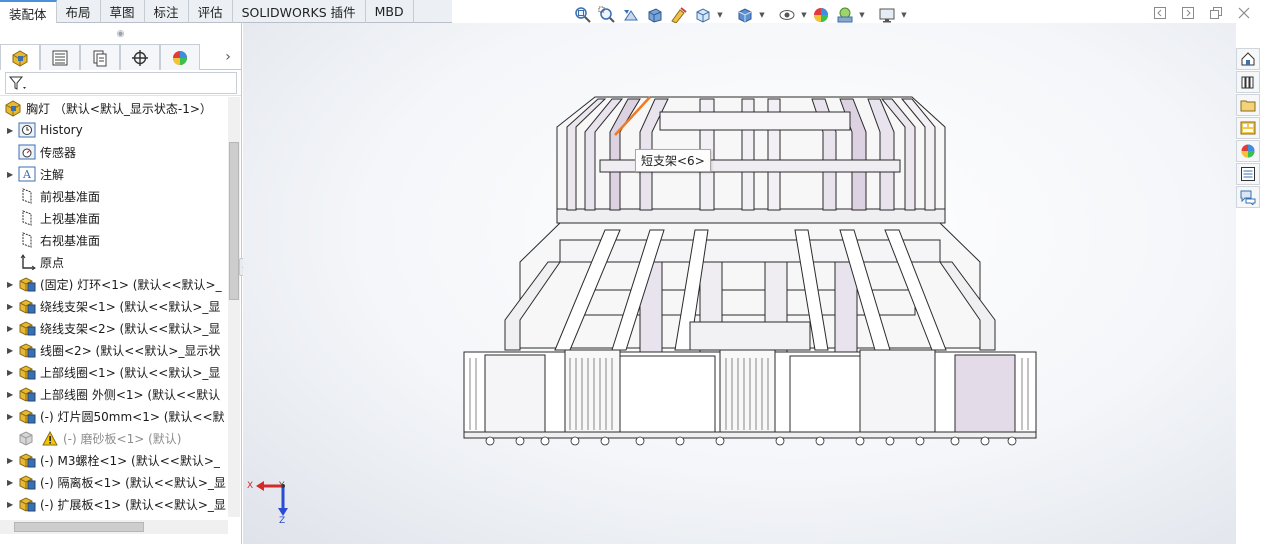  What do you see at coordinates (250, 486) in the screenshot?
I see `triad-x-label: X` at bounding box center [250, 486].